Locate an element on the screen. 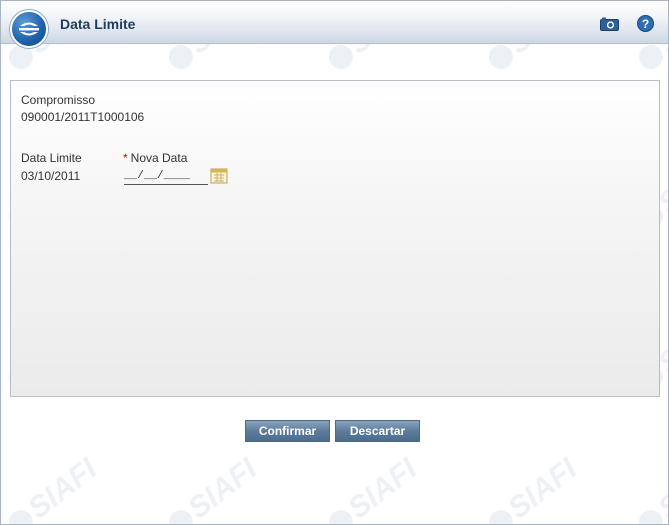 This screenshot has height=525, width=669. help-button: ? is located at coordinates (645, 23).